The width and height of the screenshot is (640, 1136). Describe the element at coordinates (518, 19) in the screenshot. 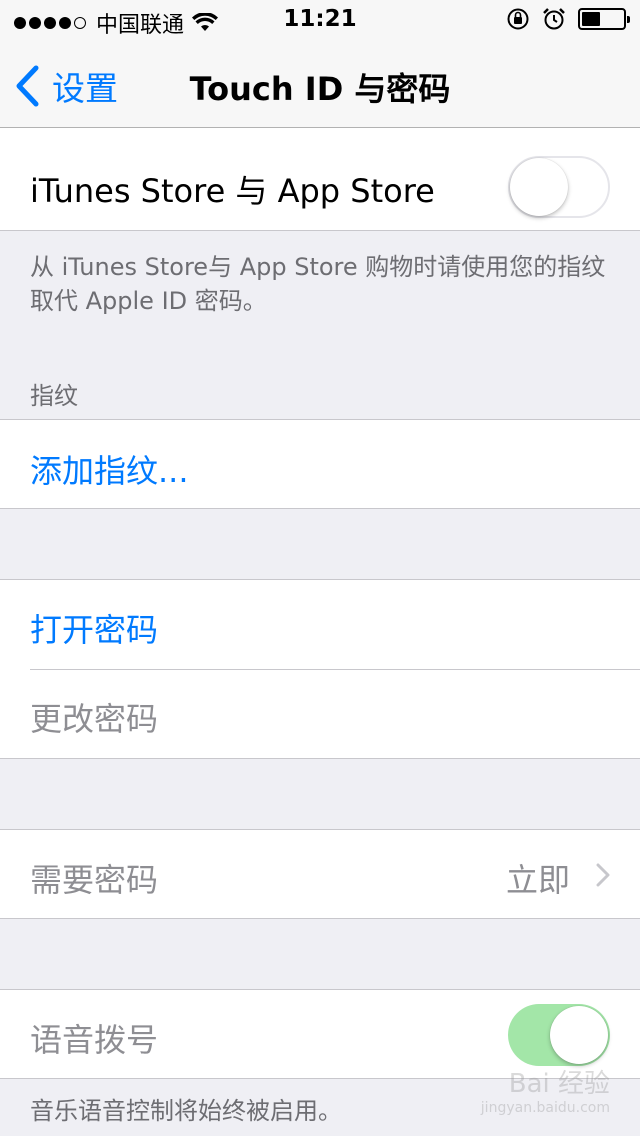

I see `rotation-lock-icon` at that location.